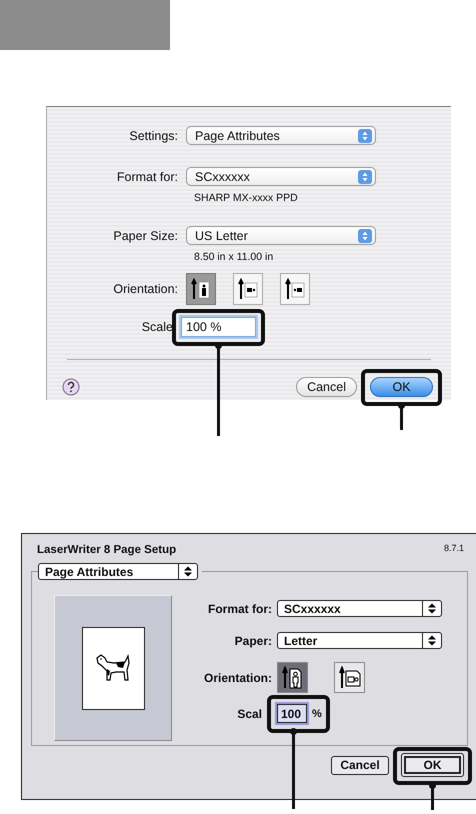 Image resolution: width=476 pixels, height=814 pixels. What do you see at coordinates (359, 640) in the screenshot?
I see `popup-menu: Letter` at bounding box center [359, 640].